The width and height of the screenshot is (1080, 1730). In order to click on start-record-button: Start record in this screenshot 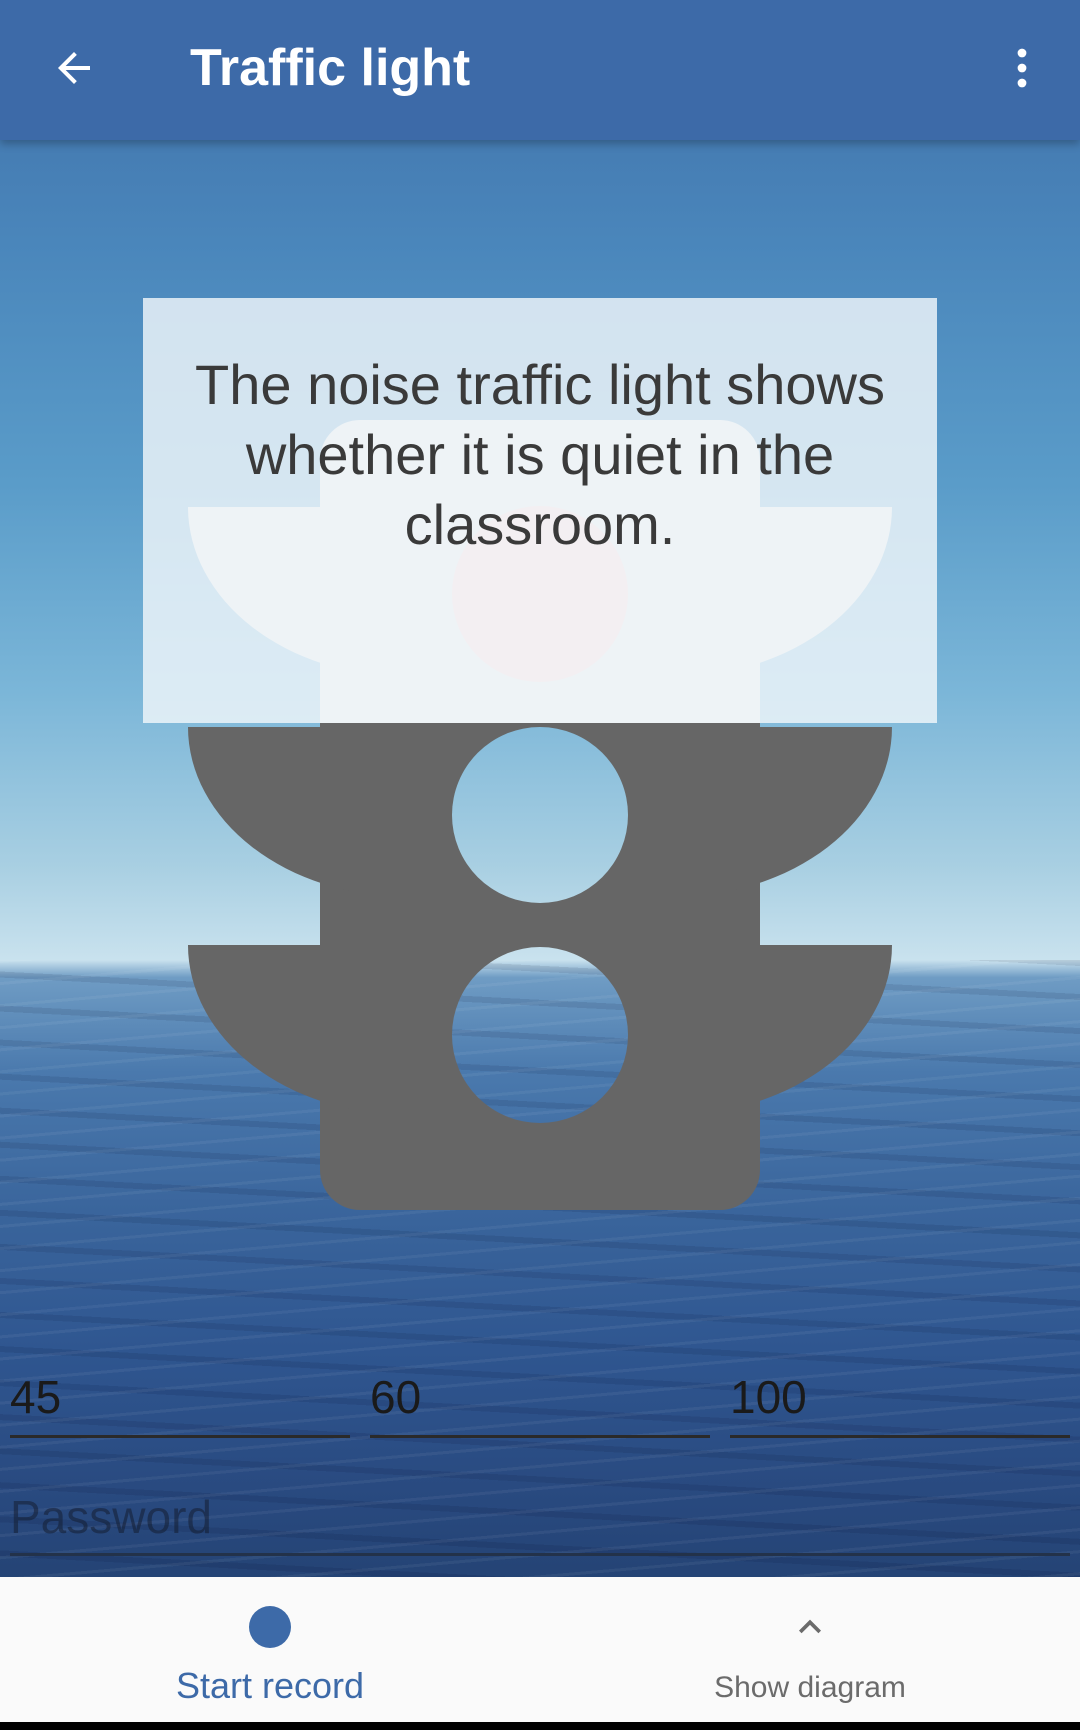, I will do `click(270, 1649)`.